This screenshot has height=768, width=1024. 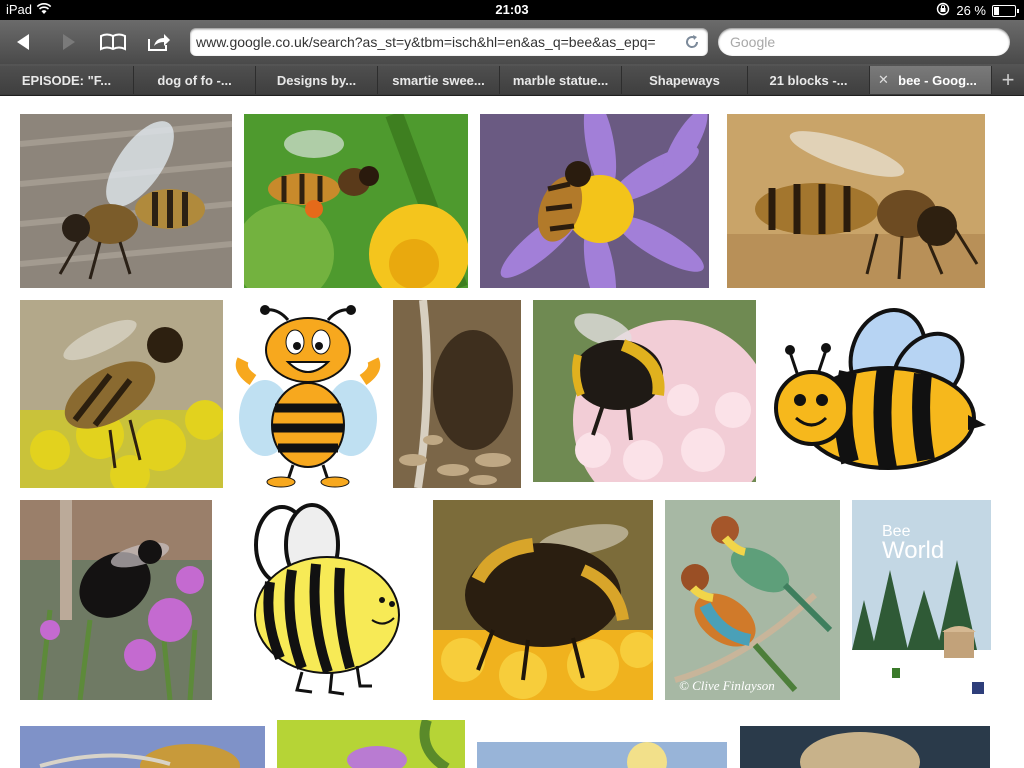 I want to click on image-result-bee-nest-ground, so click(x=457, y=394).